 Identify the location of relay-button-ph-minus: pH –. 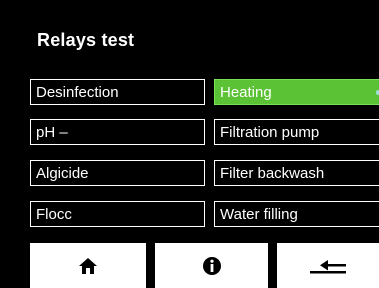
(117, 132).